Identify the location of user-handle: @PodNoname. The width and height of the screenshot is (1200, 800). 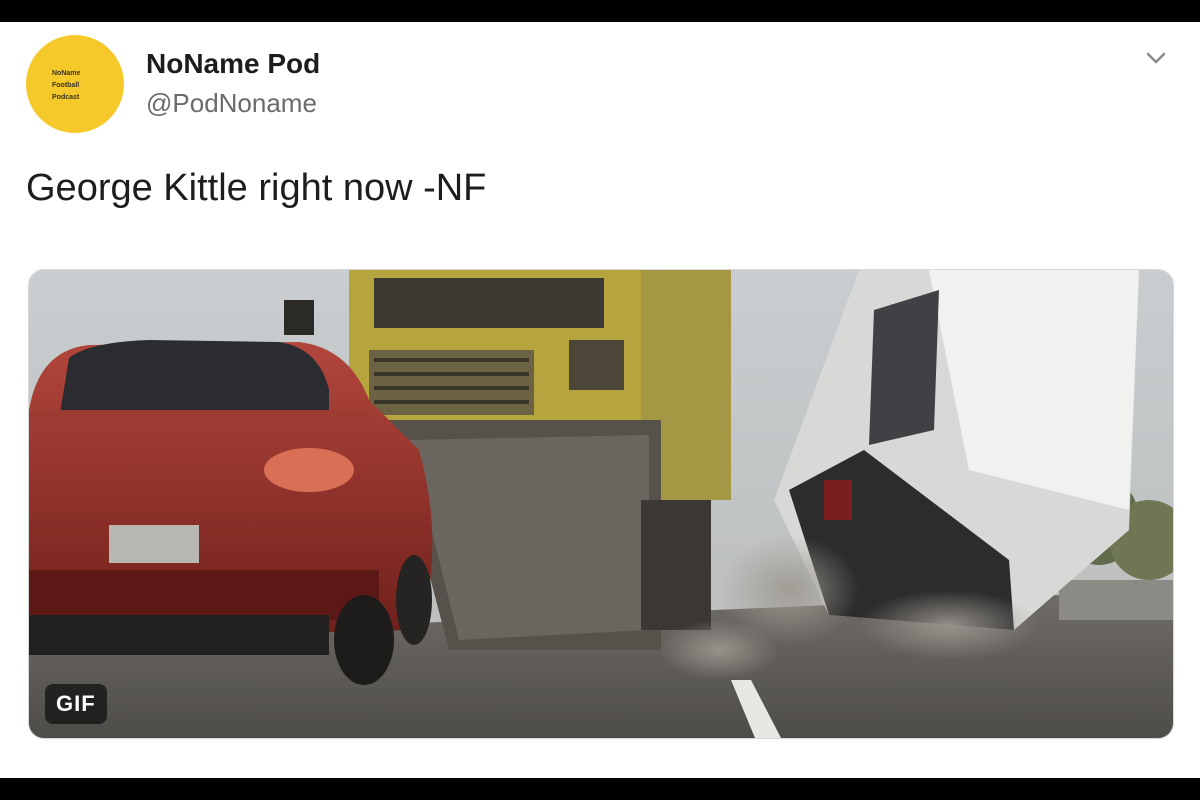
(231, 103).